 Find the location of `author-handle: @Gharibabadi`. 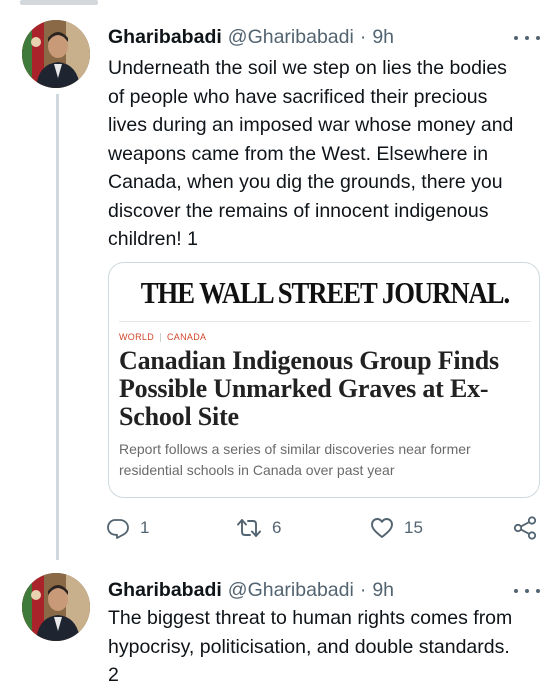

author-handle: @Gharibabadi is located at coordinates (291, 590).